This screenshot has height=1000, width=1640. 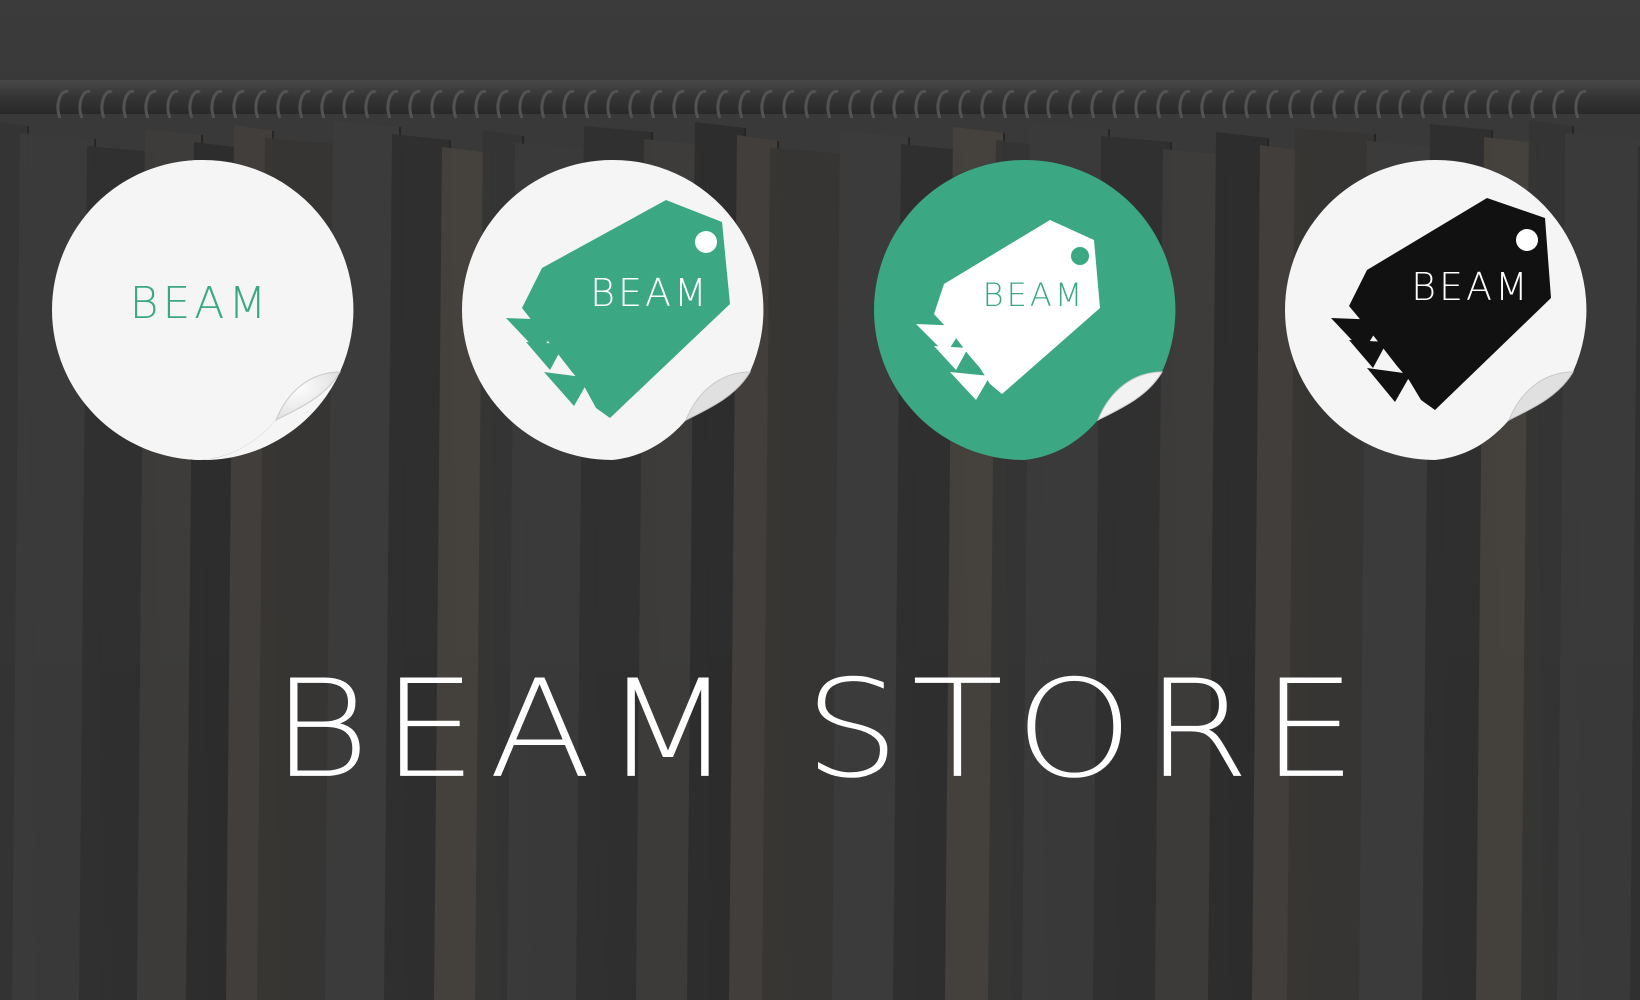 I want to click on headline: BEAM STORE, so click(x=820, y=730).